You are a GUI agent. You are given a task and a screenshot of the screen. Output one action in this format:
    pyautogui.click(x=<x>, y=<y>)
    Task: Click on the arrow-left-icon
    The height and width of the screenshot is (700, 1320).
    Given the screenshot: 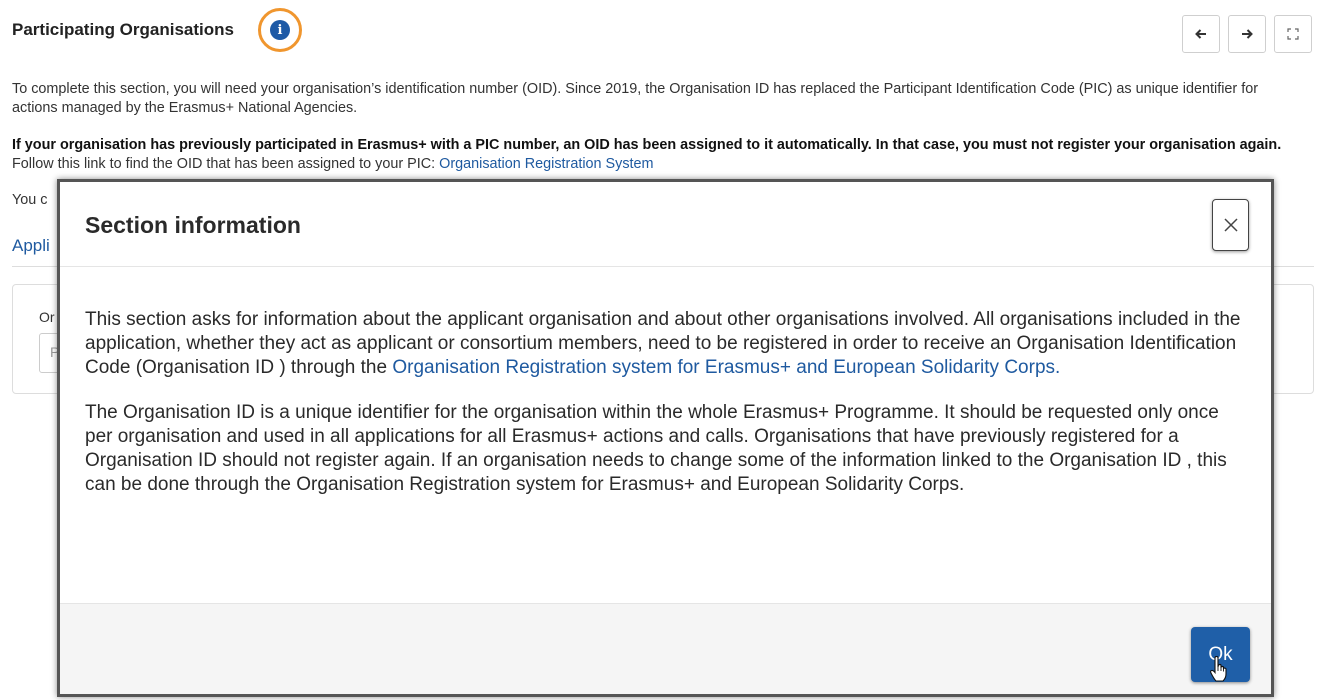 What is the action you would take?
    pyautogui.click(x=1200, y=34)
    